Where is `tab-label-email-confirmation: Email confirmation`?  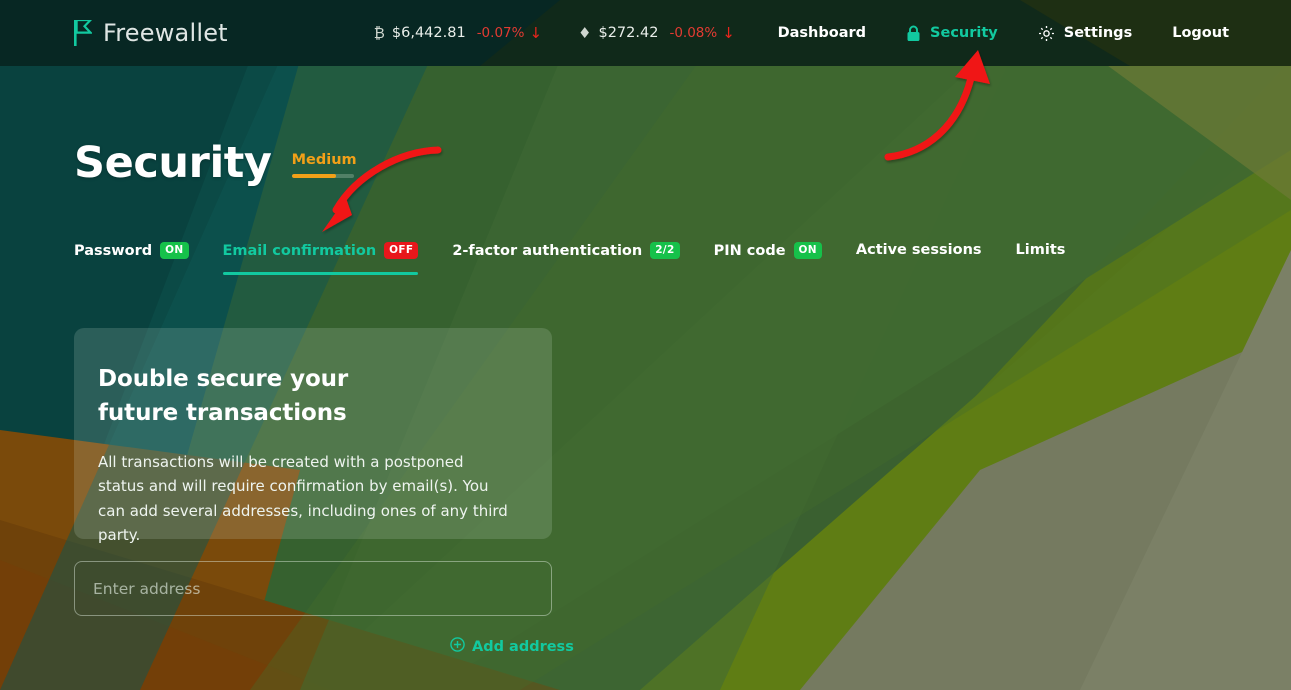 tab-label-email-confirmation: Email confirmation is located at coordinates (299, 250).